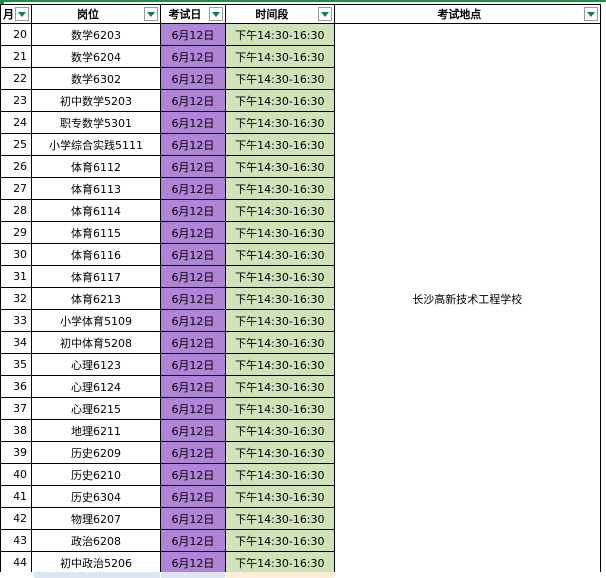  Describe the element at coordinates (96, 430) in the screenshot. I see `cell-position: 地理6211` at that location.